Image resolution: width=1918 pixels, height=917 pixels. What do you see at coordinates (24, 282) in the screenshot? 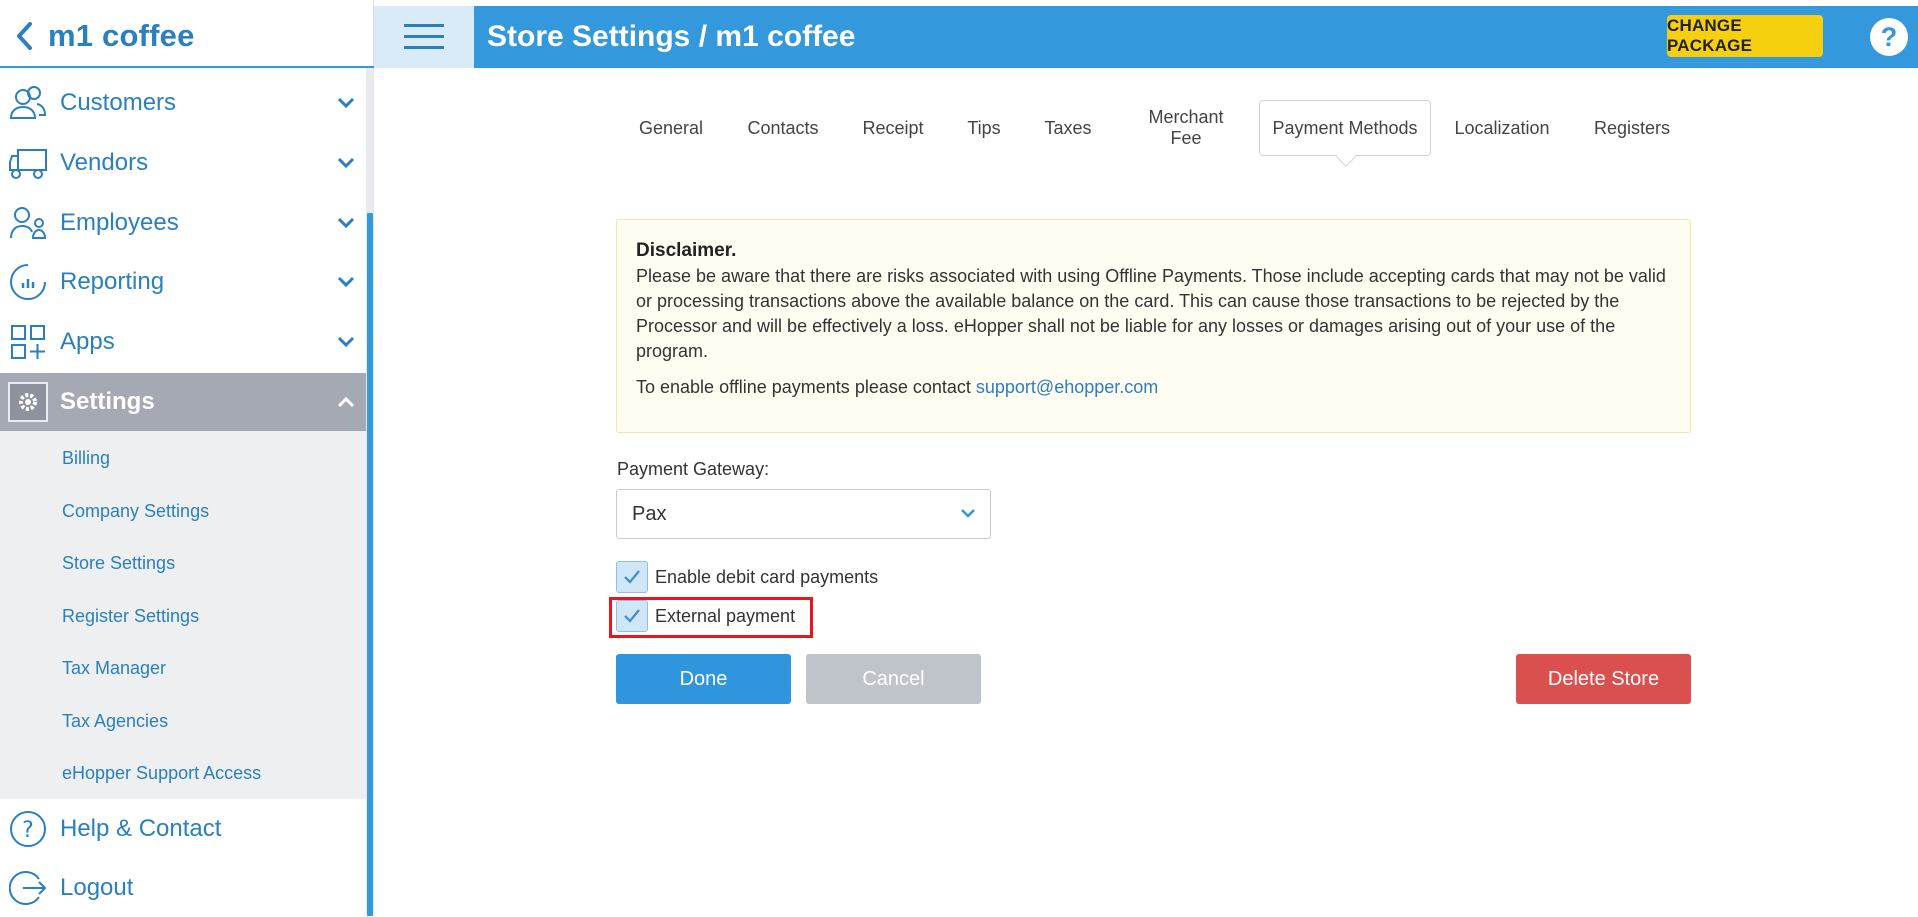
I see `reporting-icon` at bounding box center [24, 282].